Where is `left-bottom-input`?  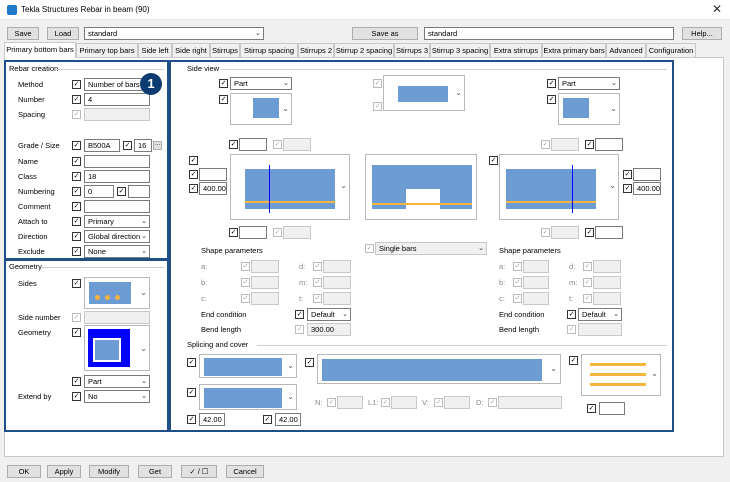
left-bottom-input is located at coordinates (253, 232).